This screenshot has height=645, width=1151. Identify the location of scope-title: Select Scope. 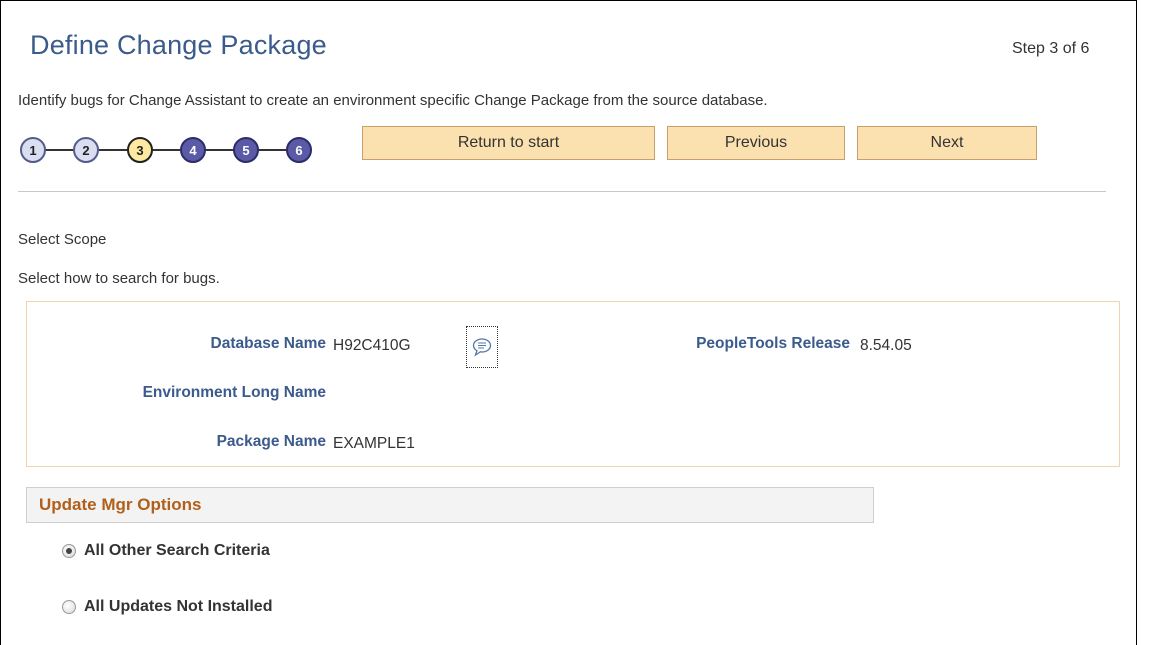
(62, 239).